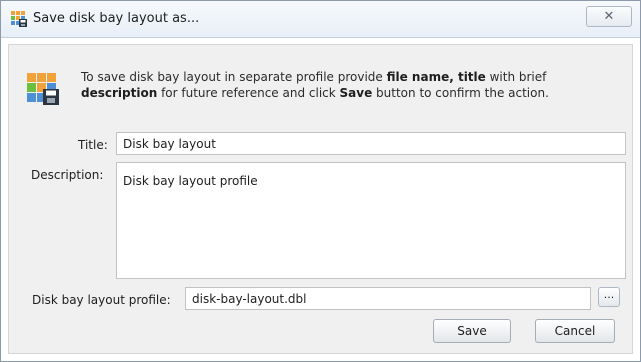 This screenshot has height=362, width=641. Describe the element at coordinates (388, 298) in the screenshot. I see `profile-file-input` at that location.